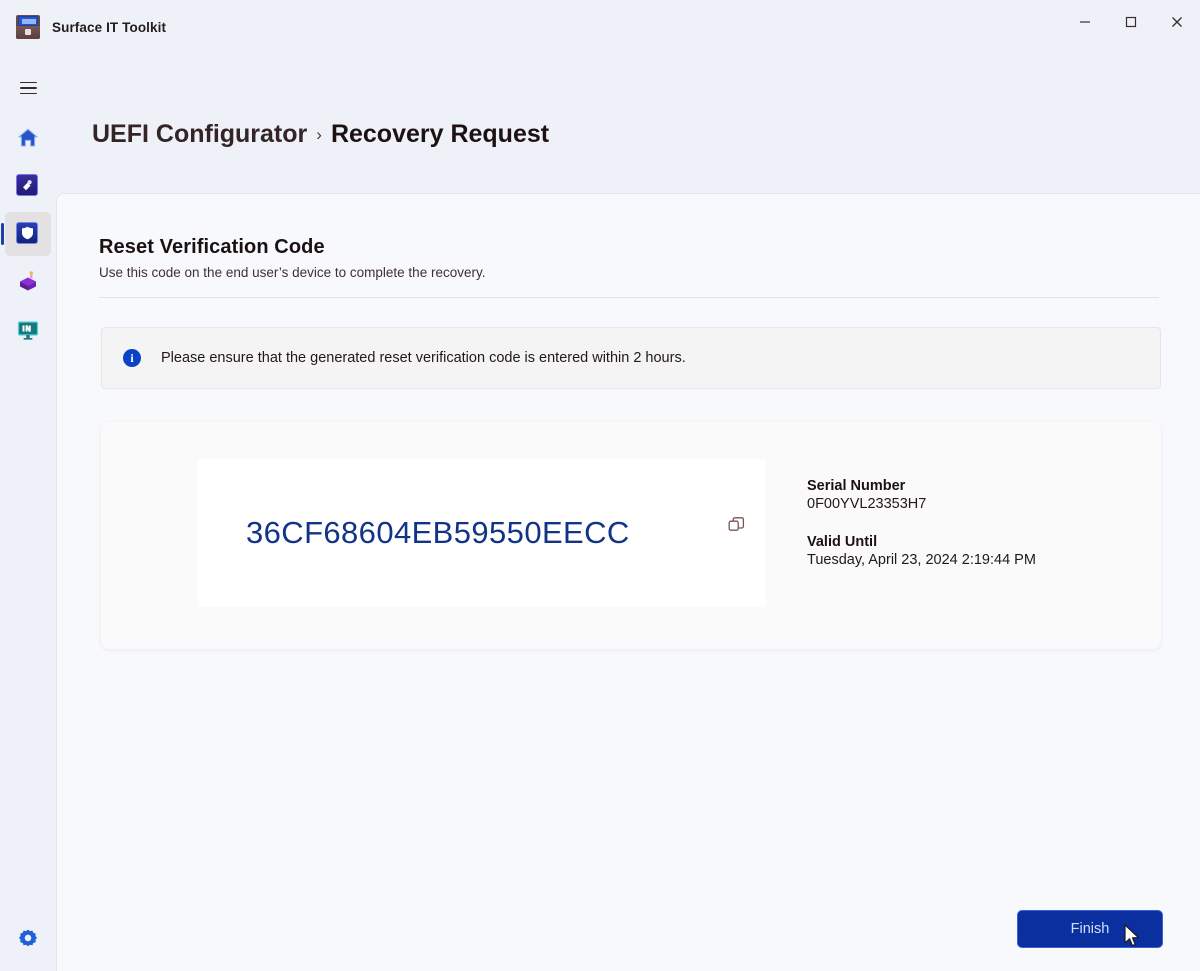  I want to click on finish-button: Finish, so click(1090, 929).